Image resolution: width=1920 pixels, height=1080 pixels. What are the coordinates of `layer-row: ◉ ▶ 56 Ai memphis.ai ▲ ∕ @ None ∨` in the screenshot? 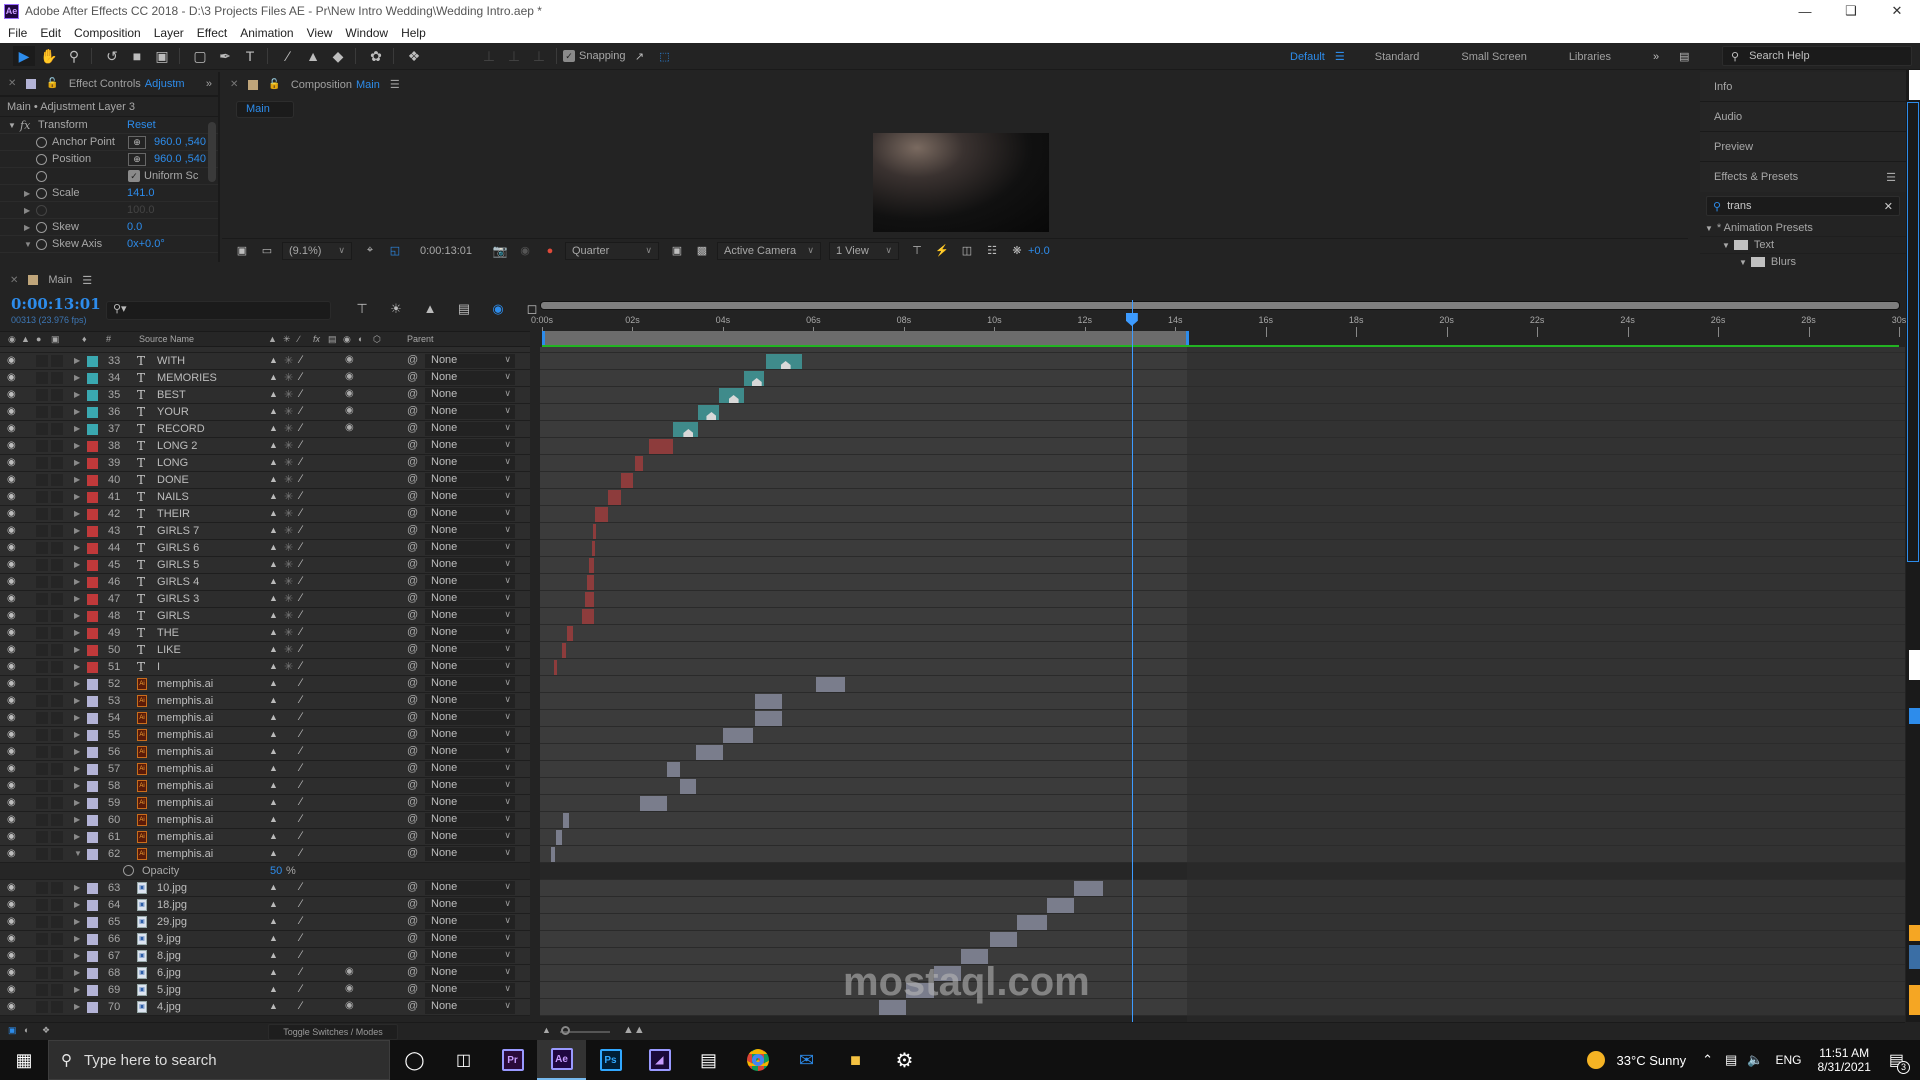 It's located at (265, 752).